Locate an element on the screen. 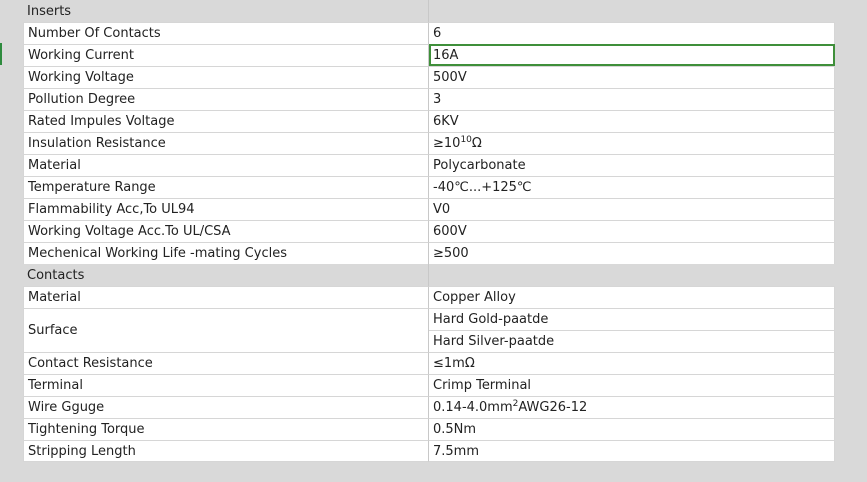  spec-value: 0.5Nm is located at coordinates (632, 429).